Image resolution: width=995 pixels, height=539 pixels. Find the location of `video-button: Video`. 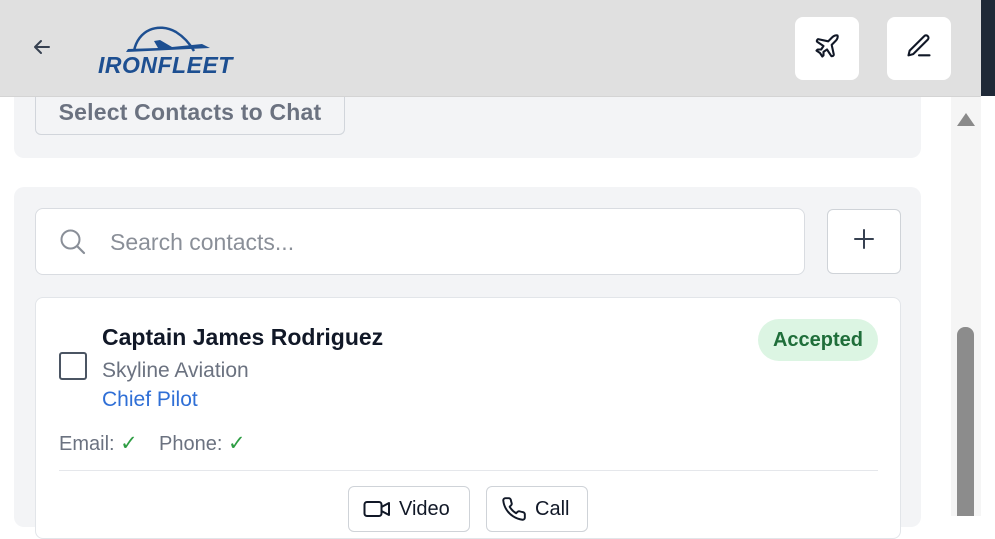

video-button: Video is located at coordinates (409, 509).